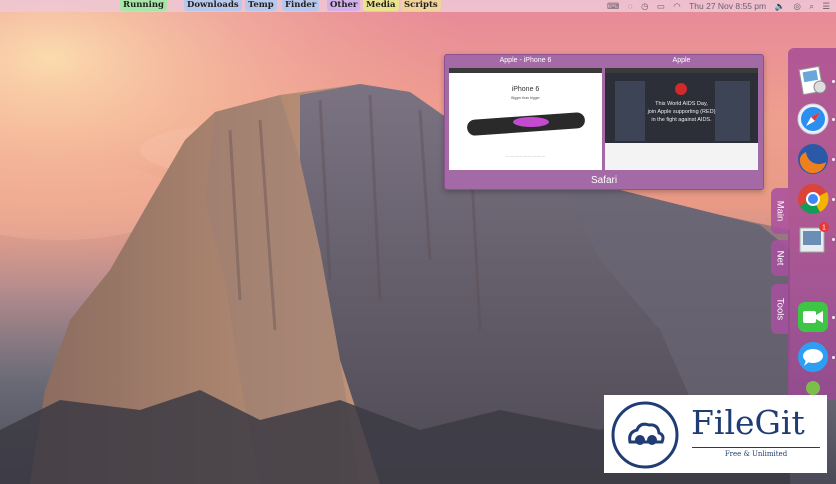 The width and height of the screenshot is (836, 484). What do you see at coordinates (630, 6) in the screenshot?
I see `chat-icon: ◌` at bounding box center [630, 6].